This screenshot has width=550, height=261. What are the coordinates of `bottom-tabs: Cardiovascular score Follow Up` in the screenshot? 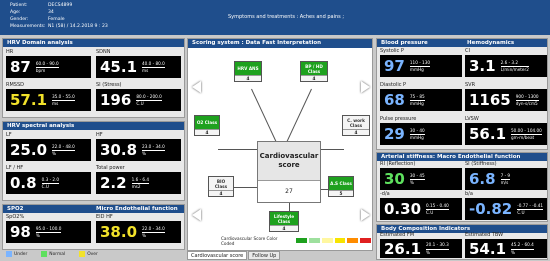 It's located at (234, 255).